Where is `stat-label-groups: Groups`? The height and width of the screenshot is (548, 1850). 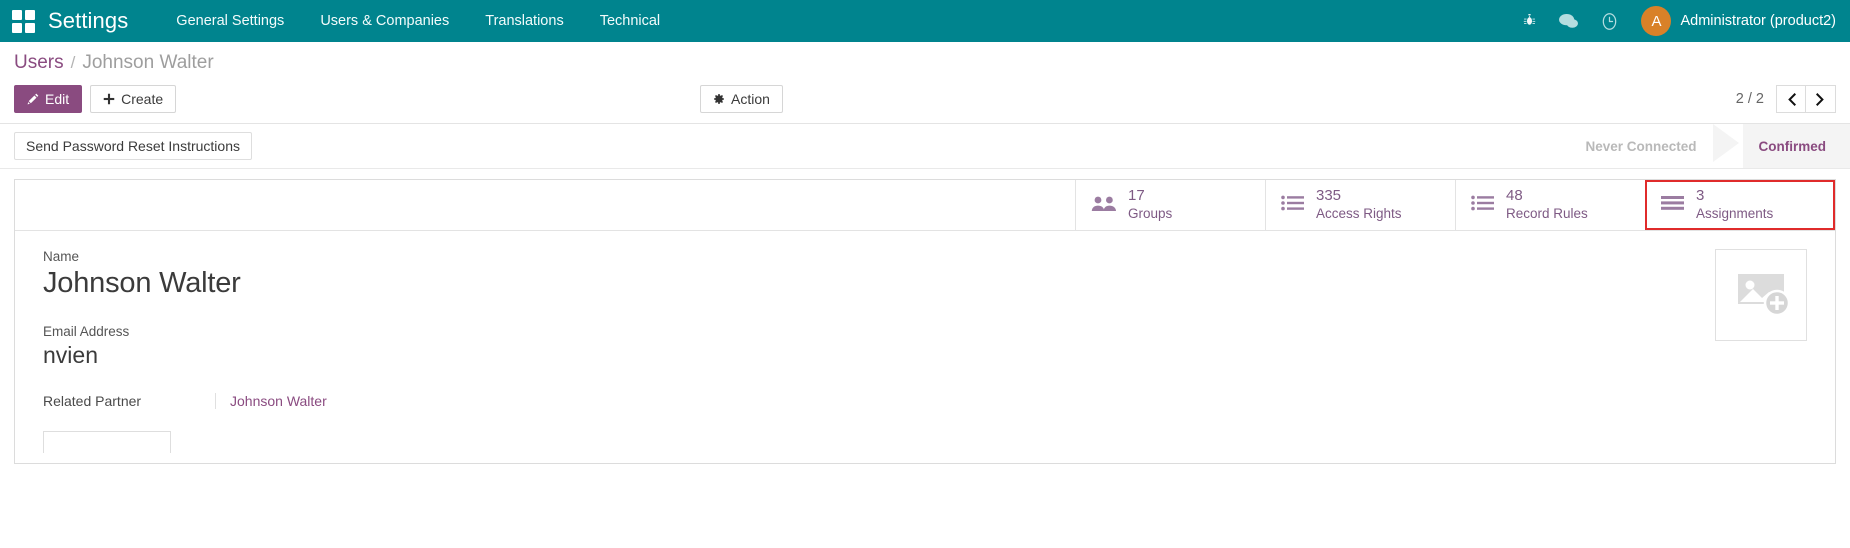 stat-label-groups: Groups is located at coordinates (1150, 213).